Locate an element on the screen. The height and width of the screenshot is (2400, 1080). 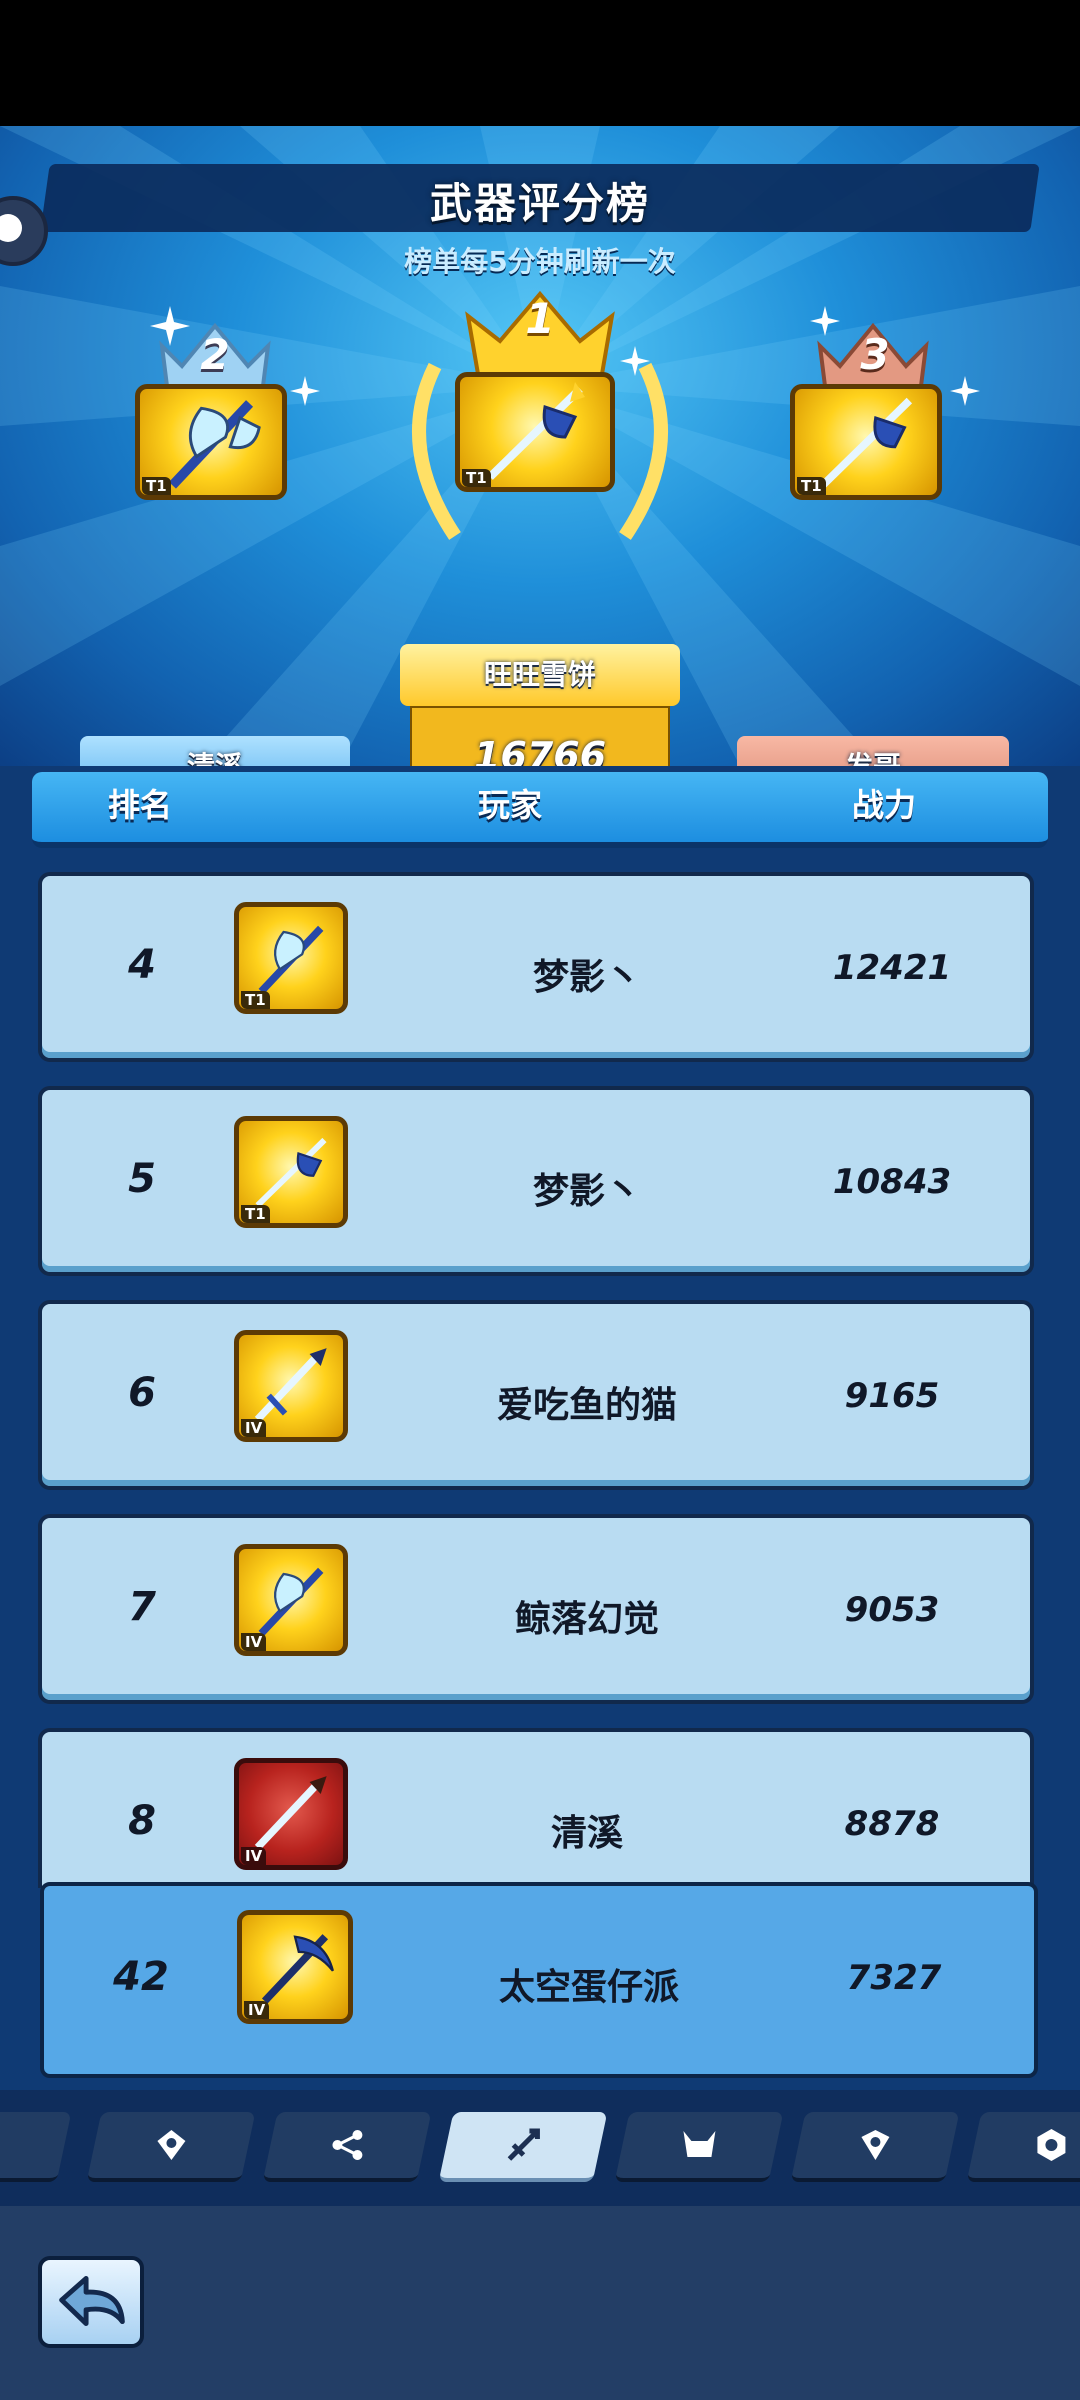
row-player: 鲸落幻觉 is located at coordinates (586, 1619).